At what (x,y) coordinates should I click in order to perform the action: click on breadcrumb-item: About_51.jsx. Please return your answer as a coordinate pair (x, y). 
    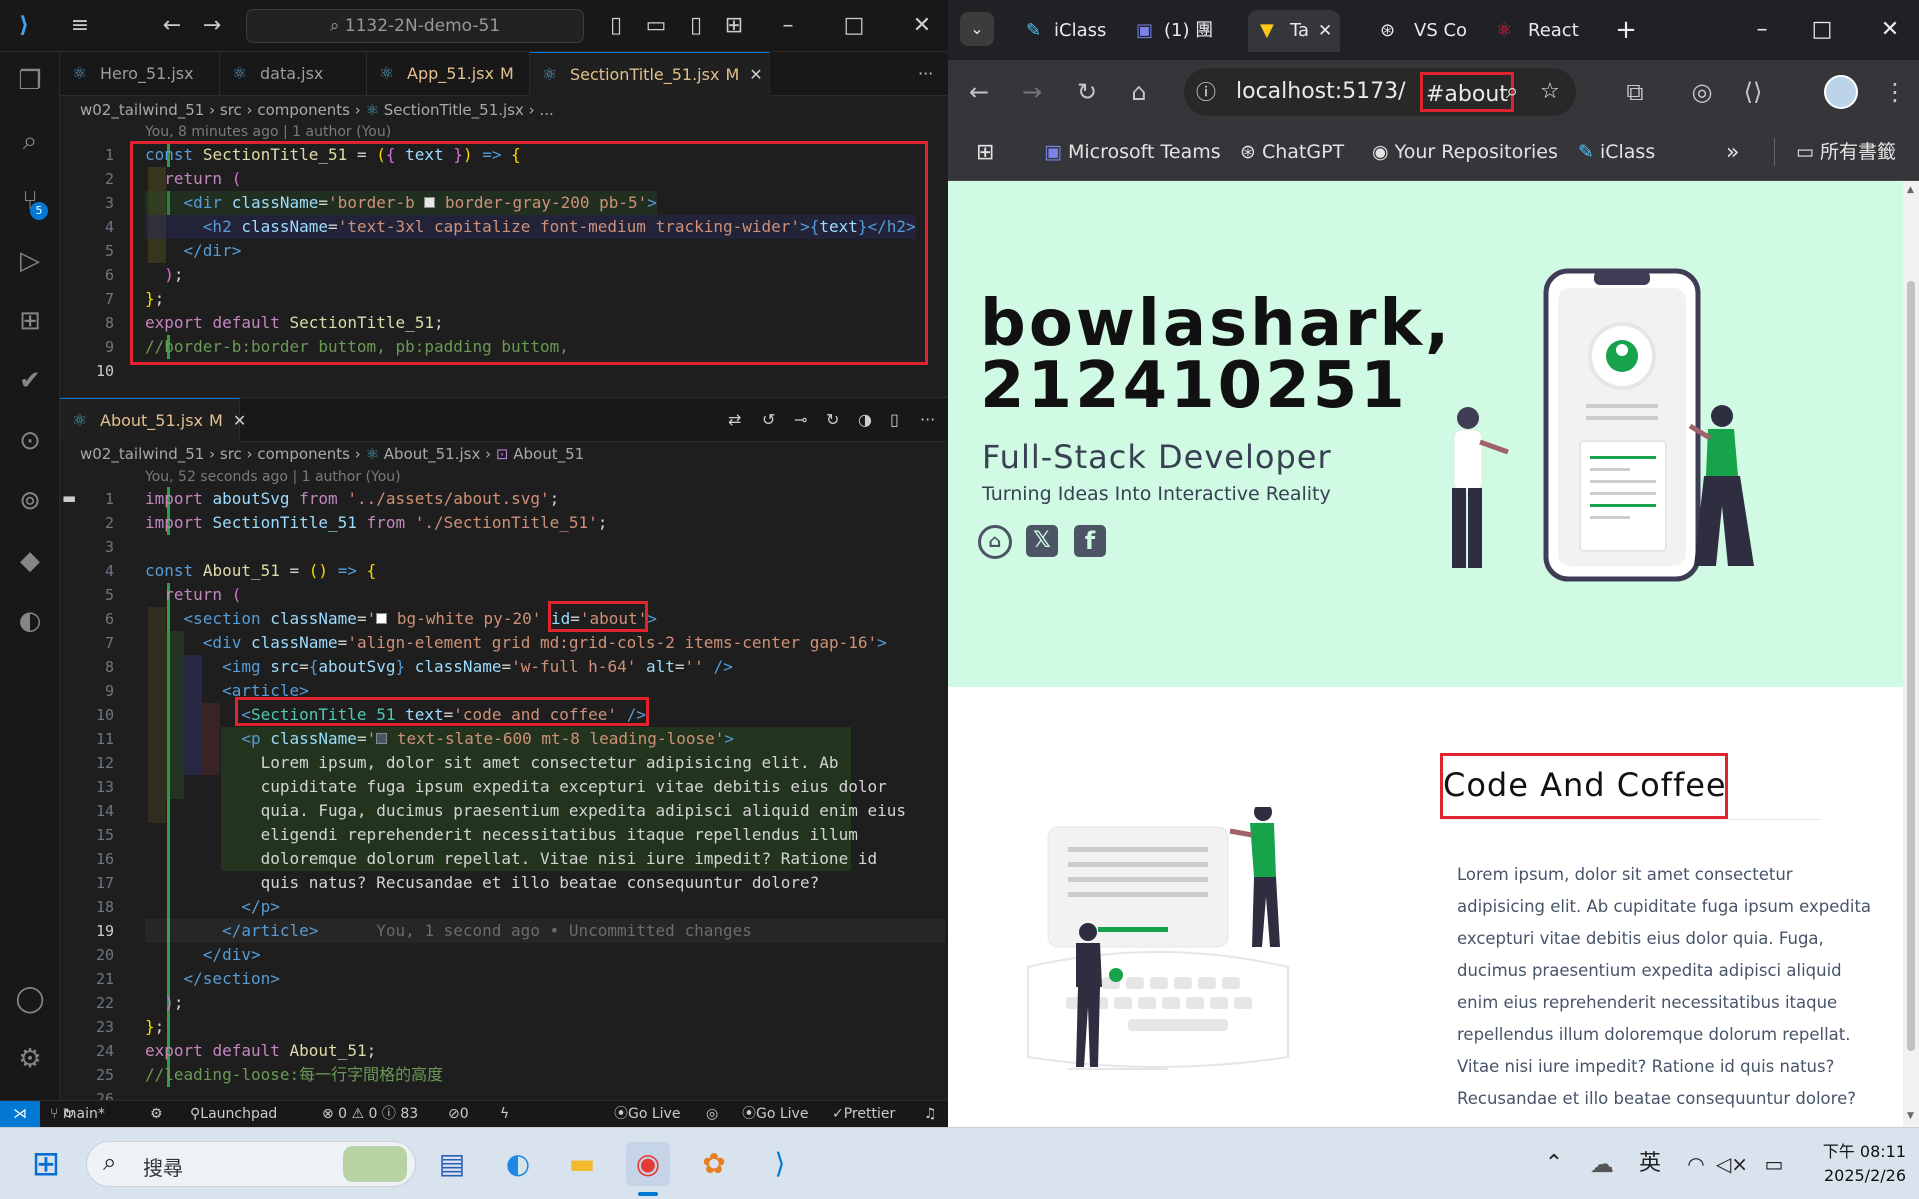
    Looking at the image, I should click on (432, 454).